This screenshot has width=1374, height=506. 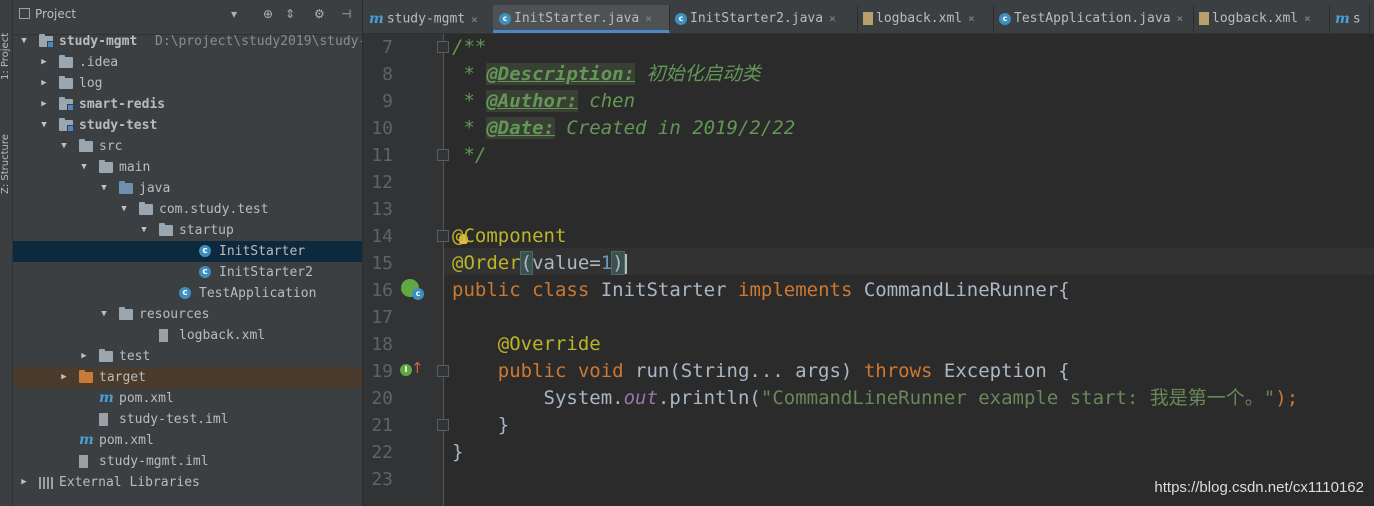 What do you see at coordinates (581, 19) in the screenshot?
I see `editor-tab: c InitStarter.java ×` at bounding box center [581, 19].